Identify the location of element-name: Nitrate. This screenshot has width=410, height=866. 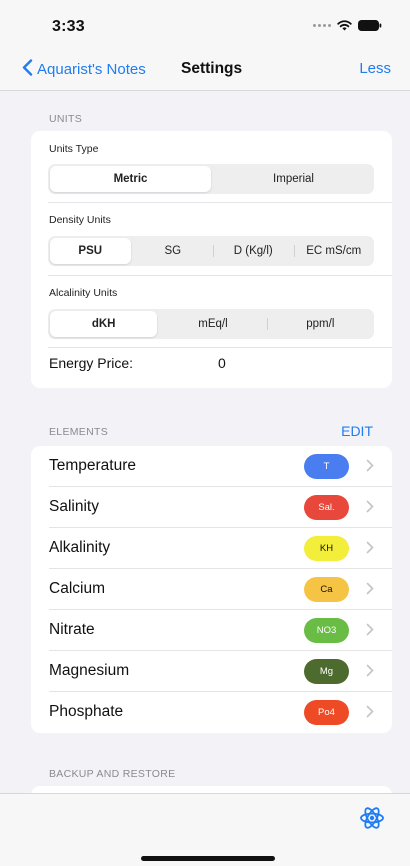
(72, 629).